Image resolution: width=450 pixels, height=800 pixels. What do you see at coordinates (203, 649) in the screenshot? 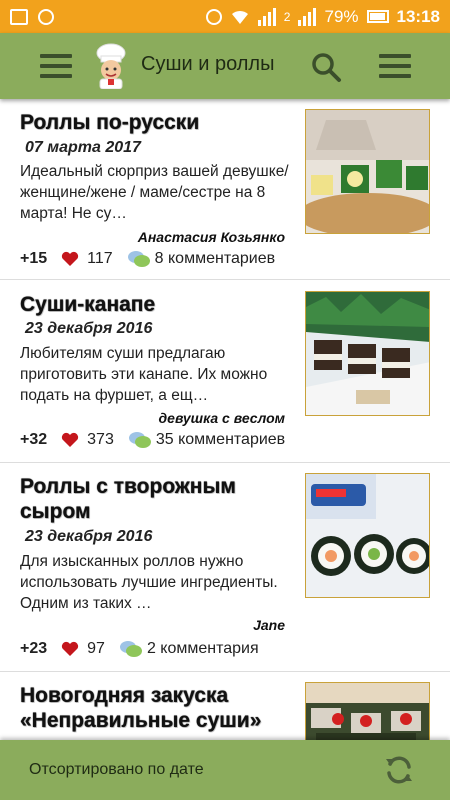
I see `recipe-comments: 2 комментария` at bounding box center [203, 649].